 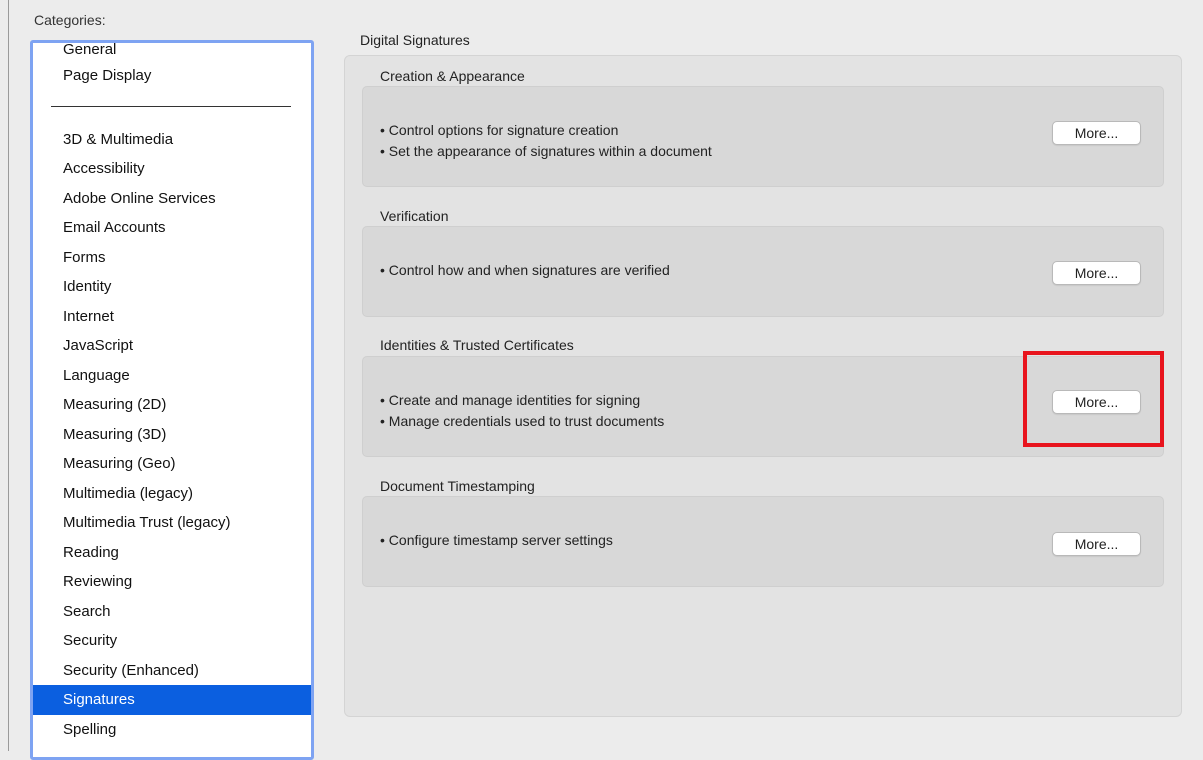 I want to click on categories-label: Categories:, so click(x=70, y=20).